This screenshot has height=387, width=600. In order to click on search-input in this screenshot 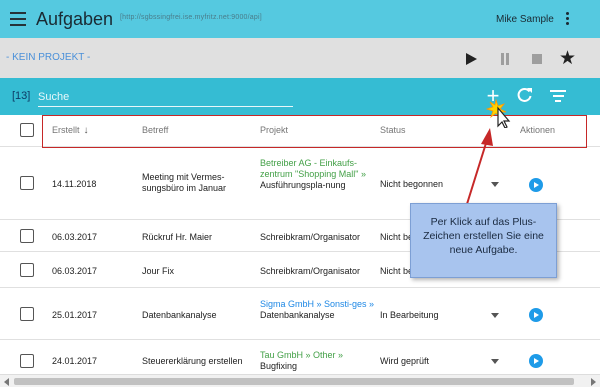, I will do `click(165, 97)`.